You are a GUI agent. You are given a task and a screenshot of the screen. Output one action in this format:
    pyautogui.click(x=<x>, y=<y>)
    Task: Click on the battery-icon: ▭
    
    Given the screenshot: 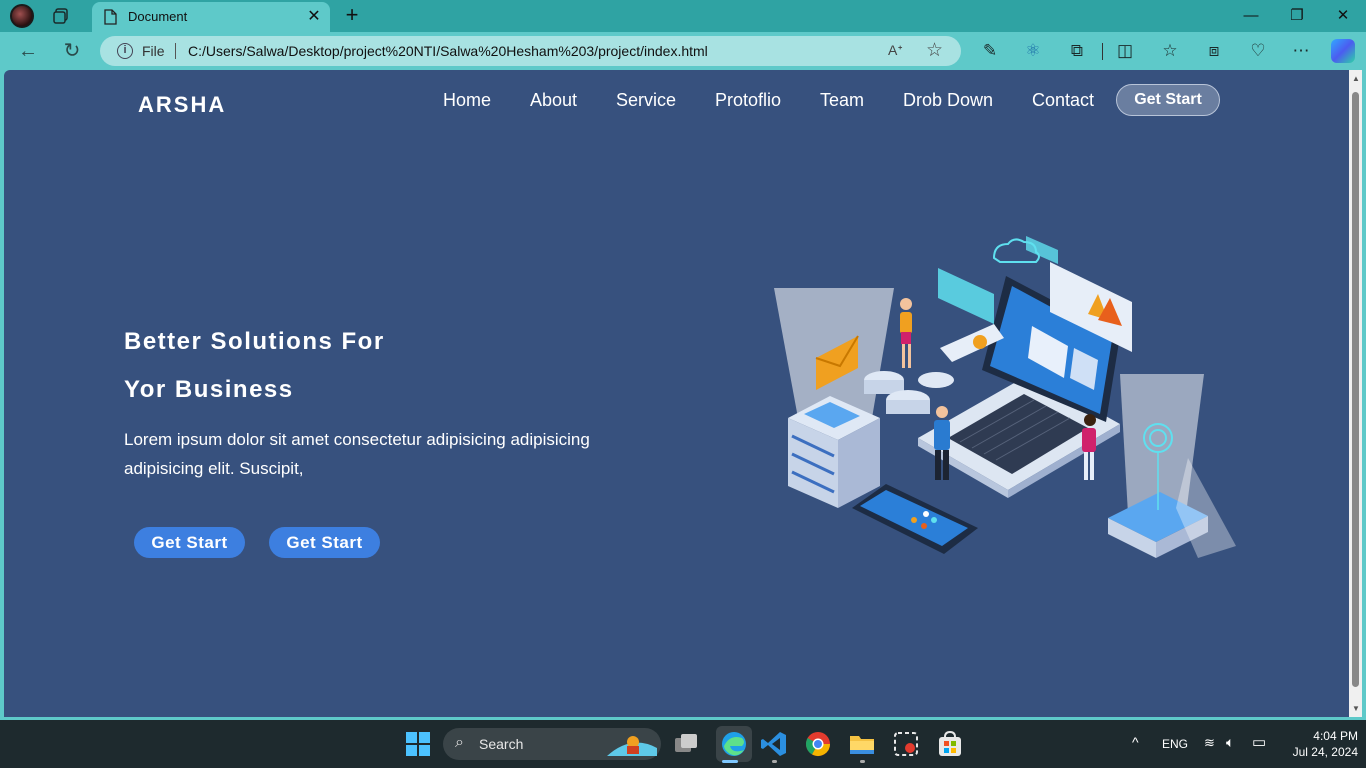 What is the action you would take?
    pyautogui.click(x=1259, y=742)
    